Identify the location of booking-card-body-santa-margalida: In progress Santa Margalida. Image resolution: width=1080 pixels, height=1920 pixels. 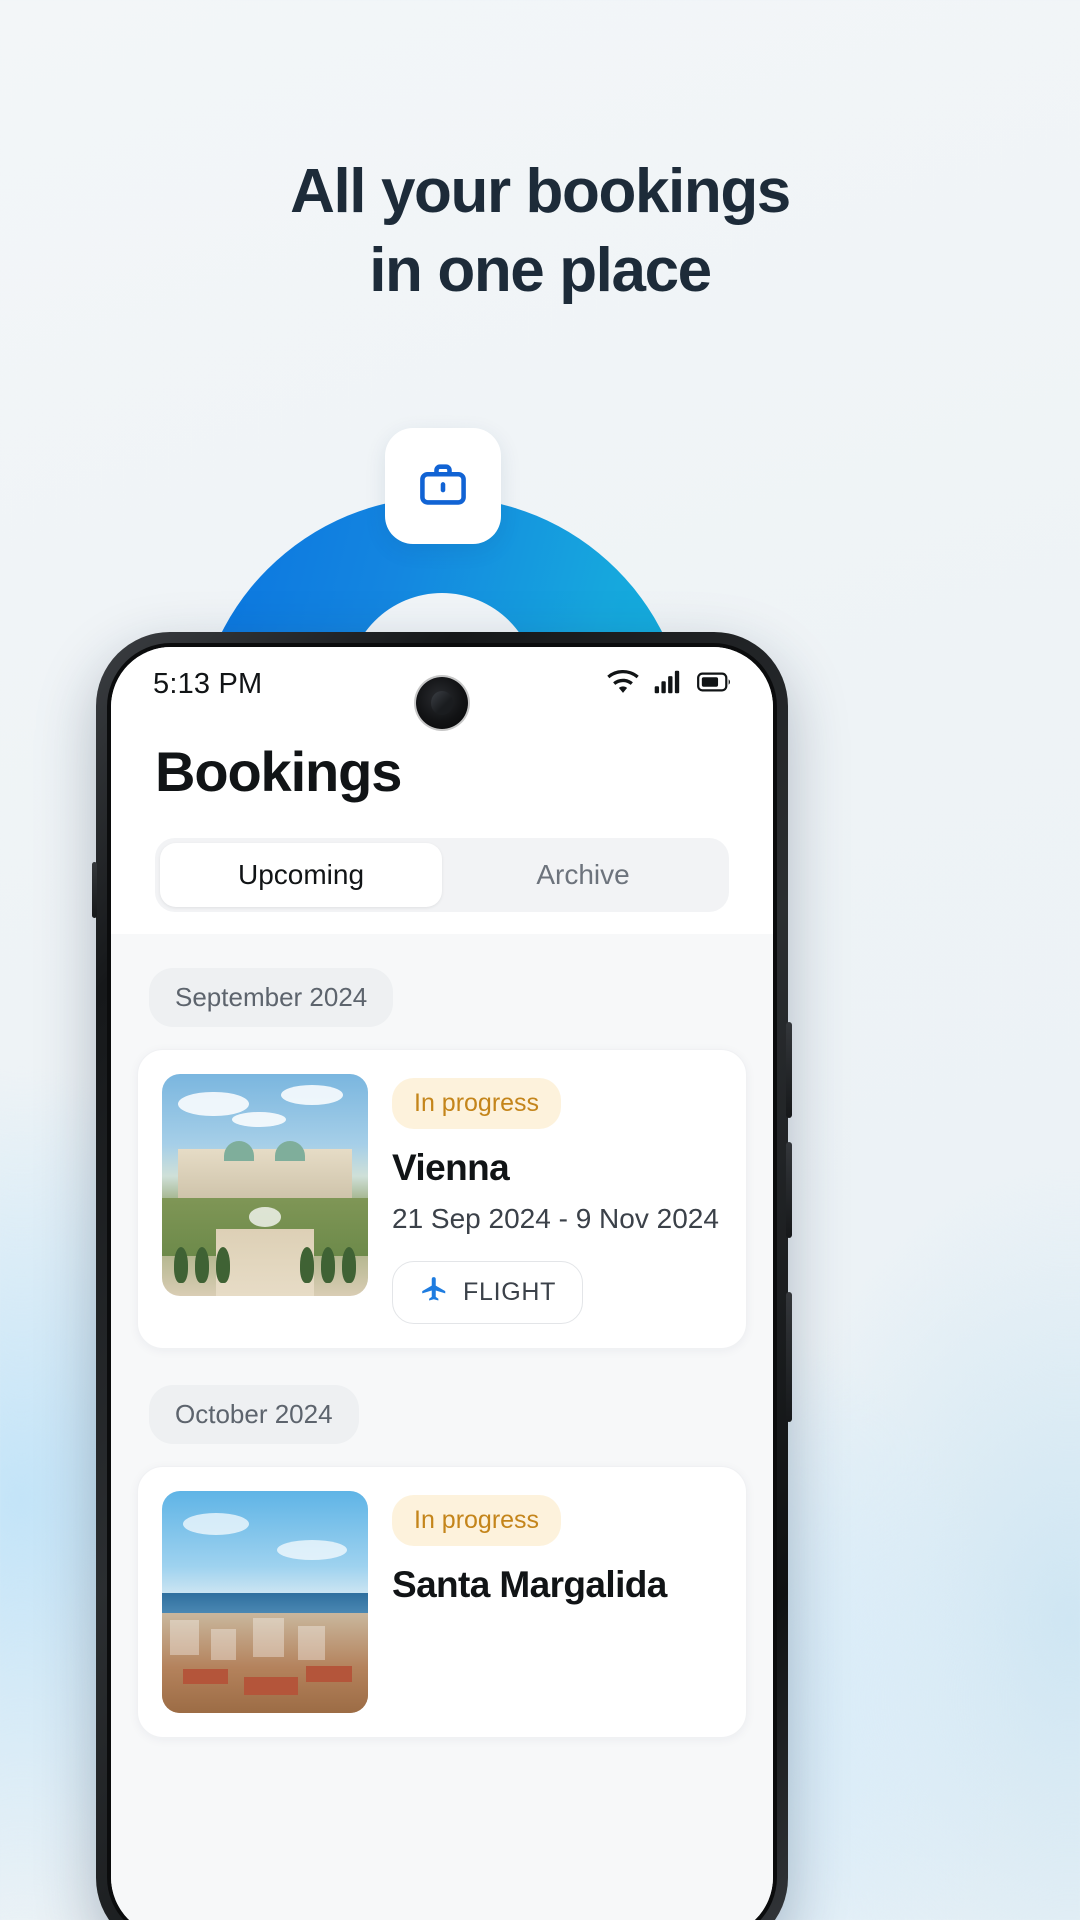
(557, 1602).